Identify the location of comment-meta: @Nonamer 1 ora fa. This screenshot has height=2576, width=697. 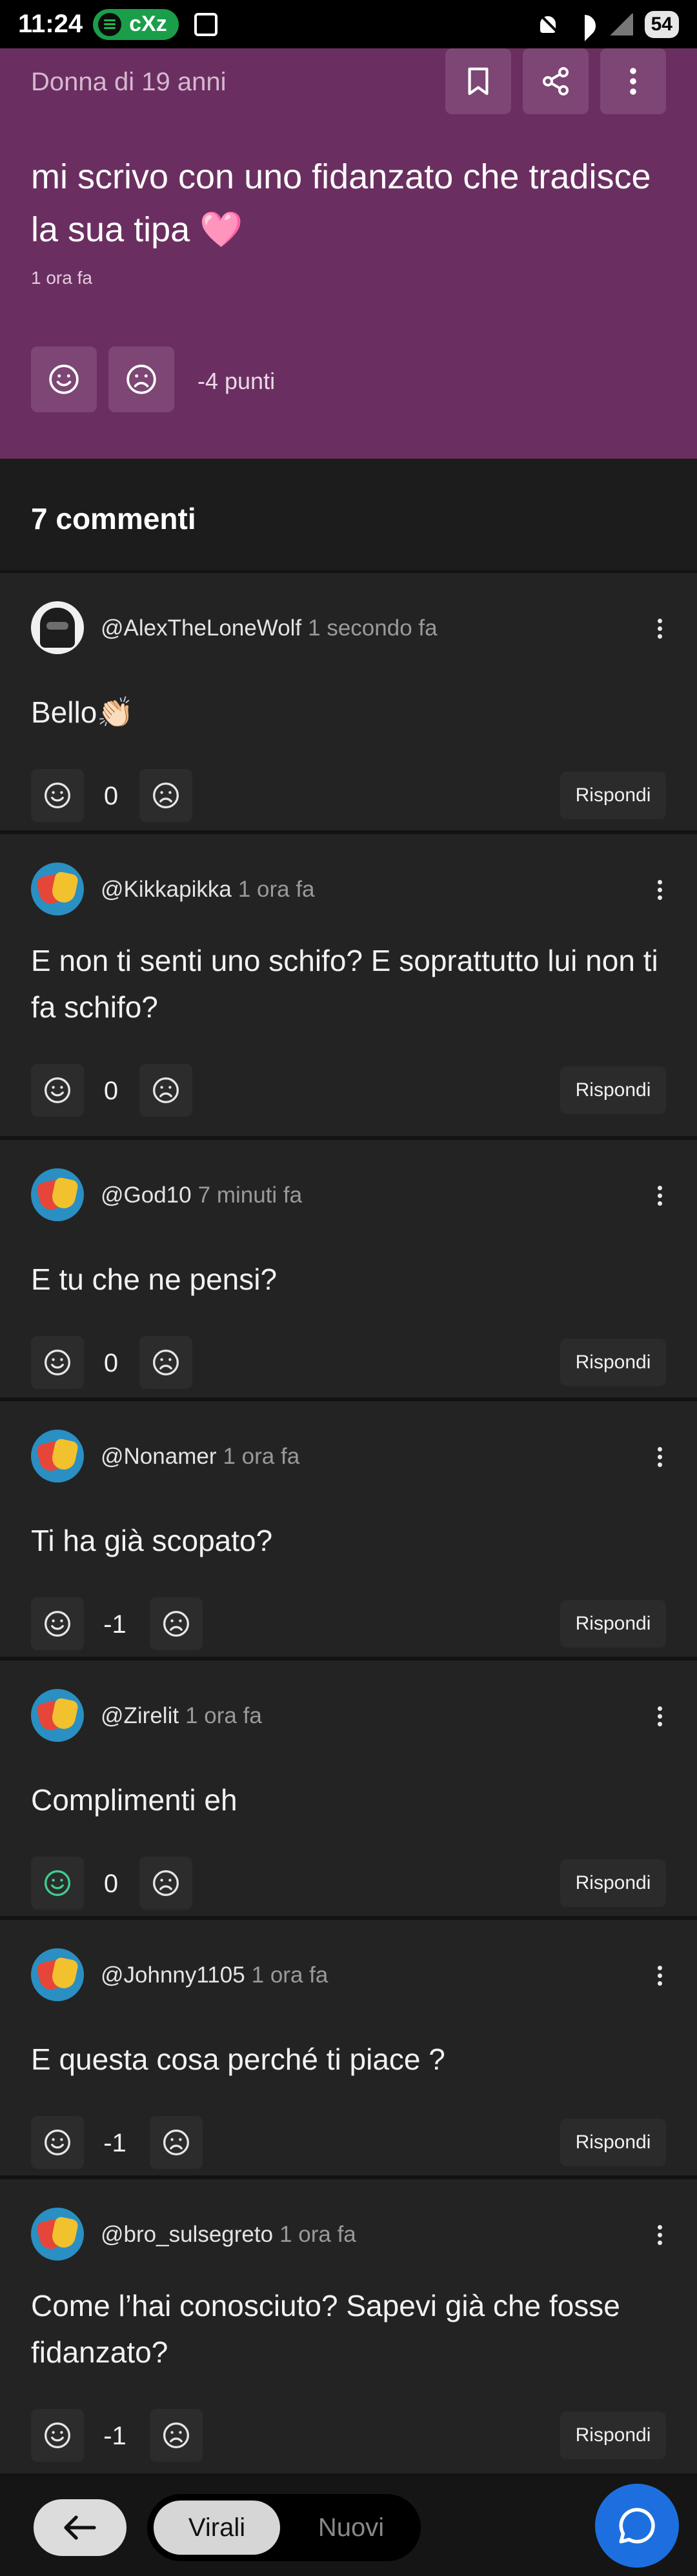
(200, 1457).